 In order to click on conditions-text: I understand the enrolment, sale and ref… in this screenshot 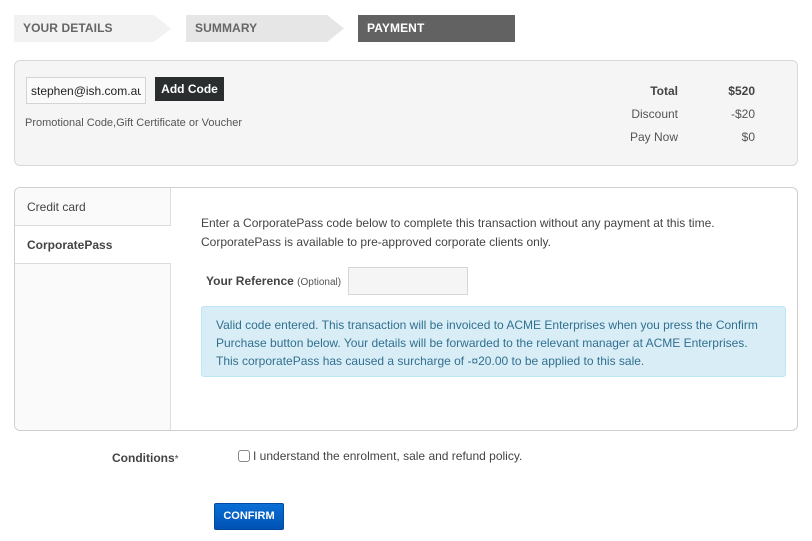, I will do `click(387, 456)`.